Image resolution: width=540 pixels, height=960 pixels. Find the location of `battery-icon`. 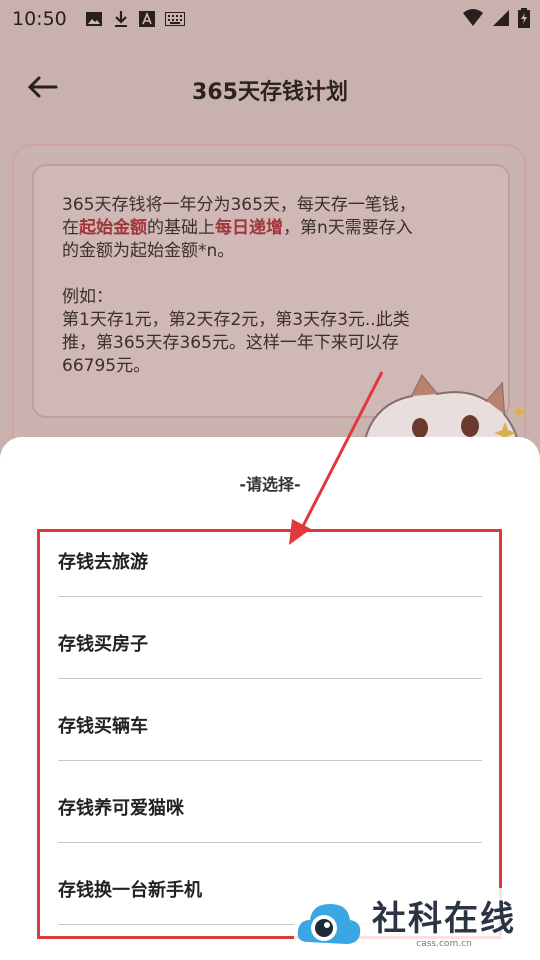

battery-icon is located at coordinates (524, 18).